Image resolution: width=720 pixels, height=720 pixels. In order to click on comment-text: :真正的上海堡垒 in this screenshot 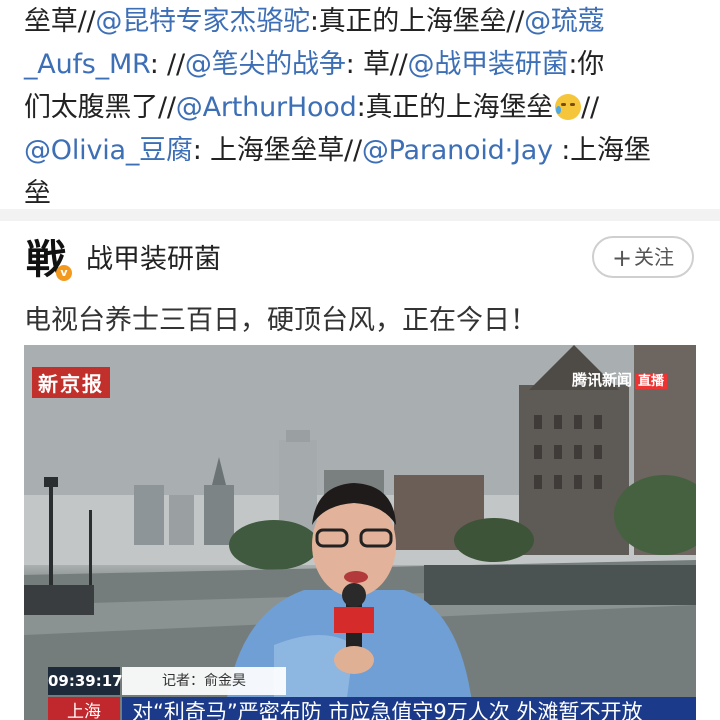, I will do `click(455, 107)`.